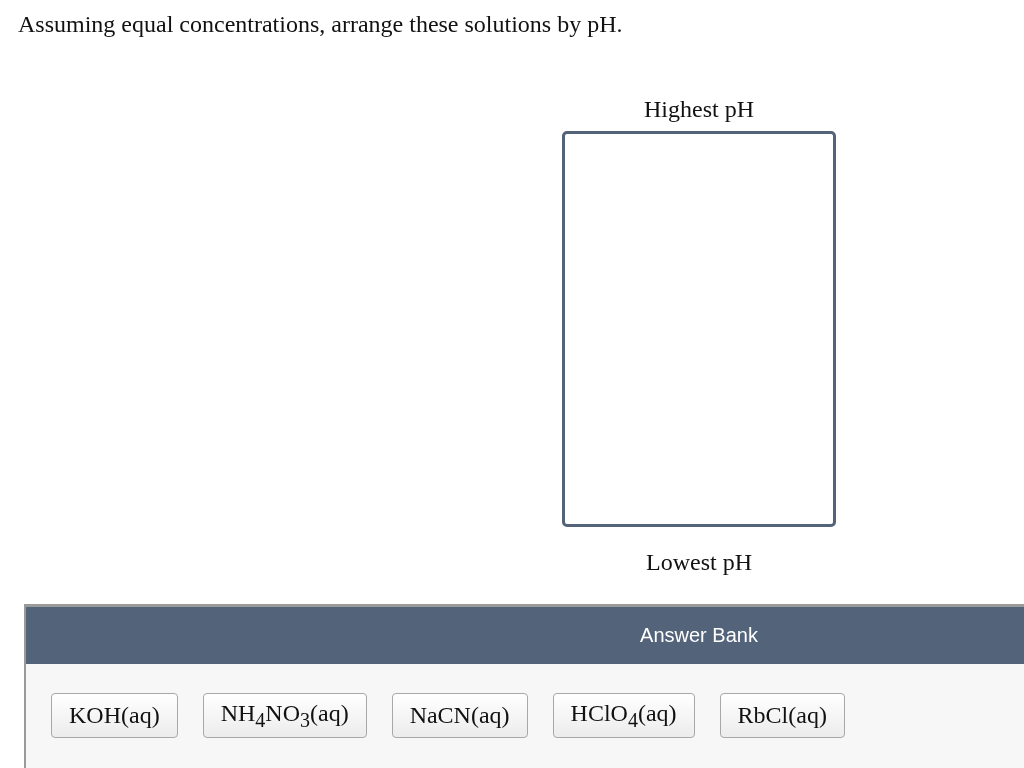 This screenshot has width=1024, height=768. What do you see at coordinates (699, 109) in the screenshot?
I see `ranking-top-label: Highest pH` at bounding box center [699, 109].